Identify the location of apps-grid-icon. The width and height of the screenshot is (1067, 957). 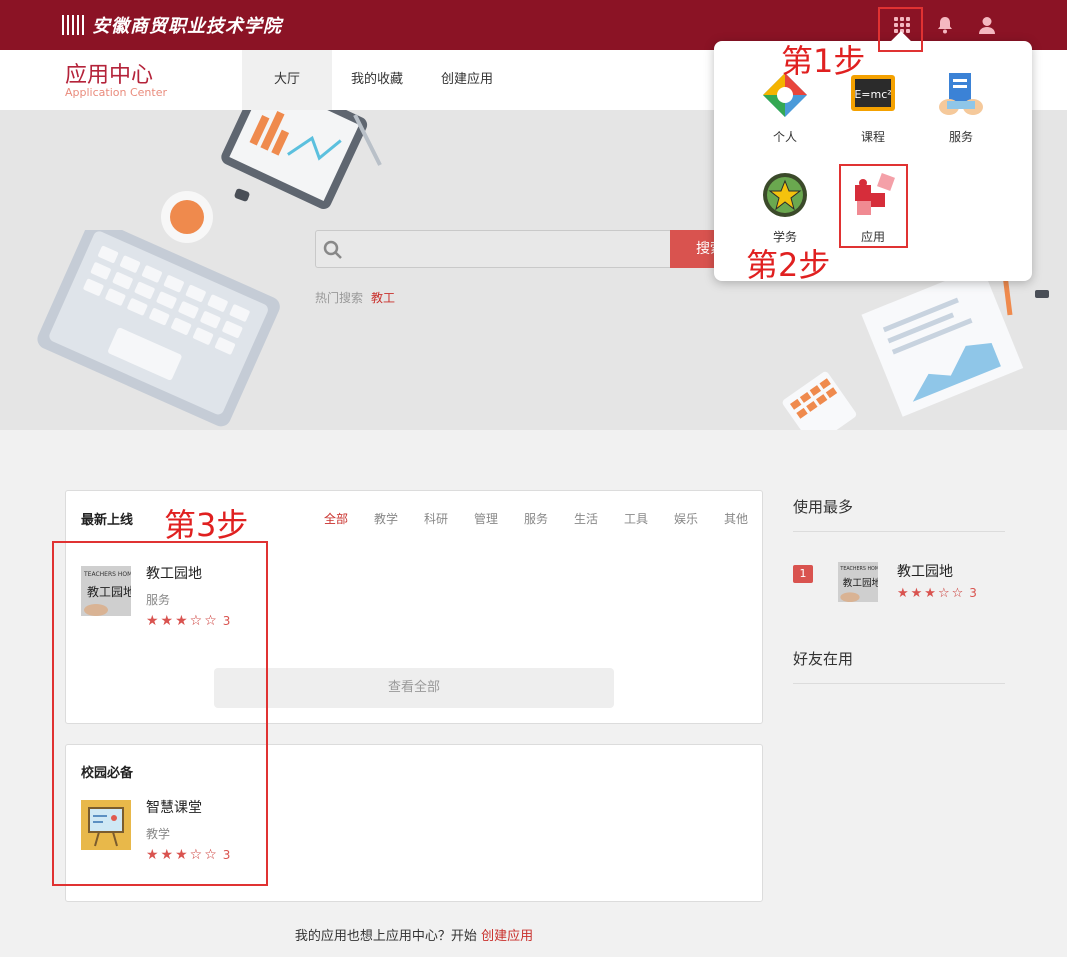
(902, 25).